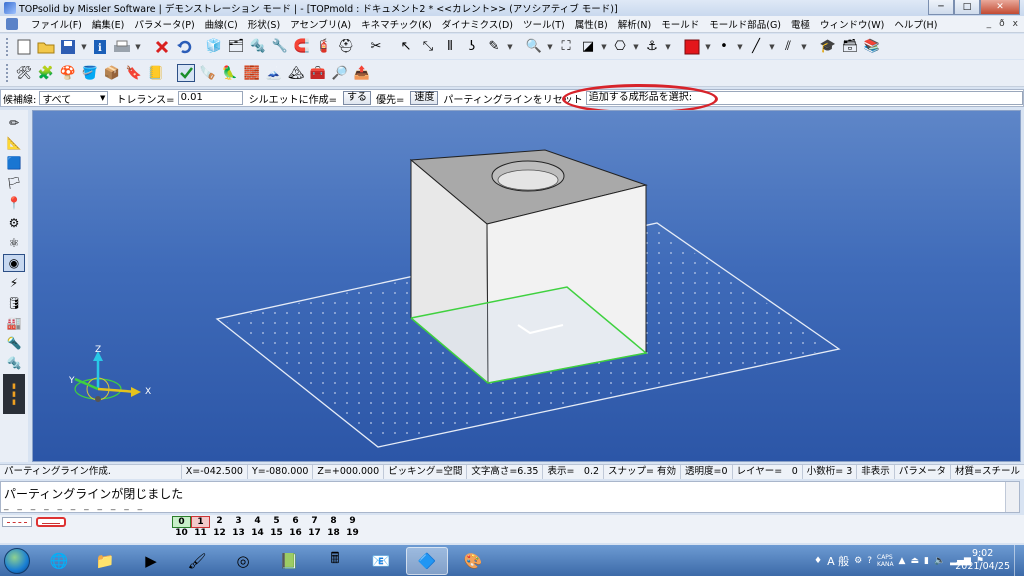 The image size is (1024, 576). I want to click on feature-tool-icon: ✎, so click(494, 47).